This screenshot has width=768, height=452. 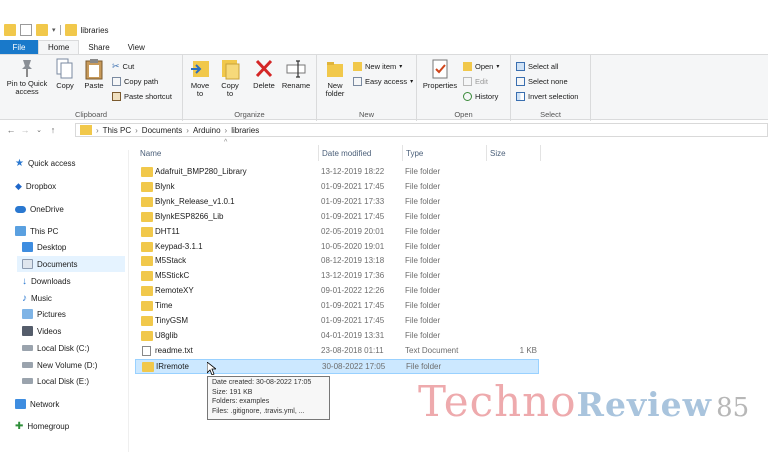 I want to click on sidebar-item-label: Network, so click(x=45, y=404).